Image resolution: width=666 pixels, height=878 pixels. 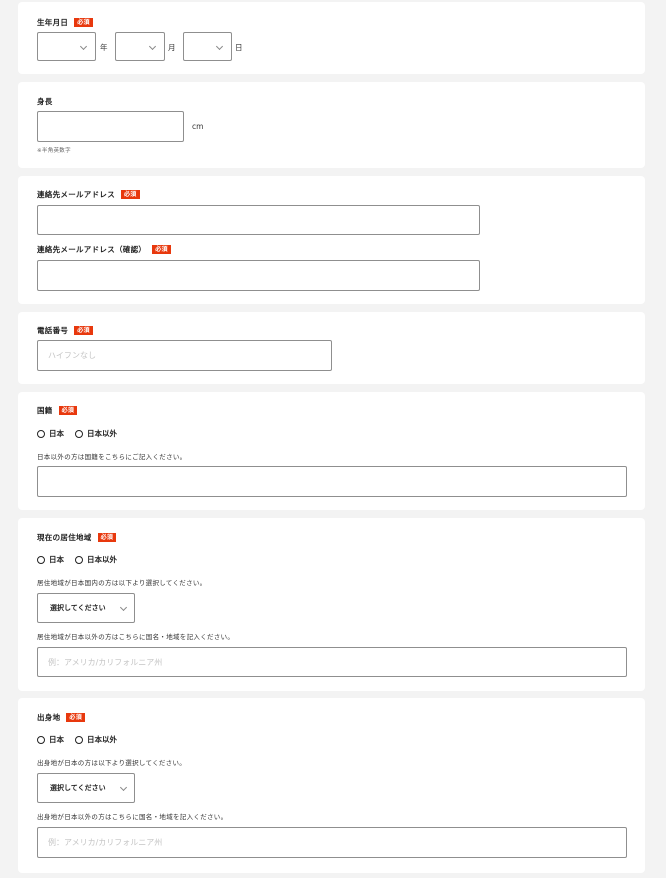 I want to click on birth-month-select, so click(x=140, y=46).